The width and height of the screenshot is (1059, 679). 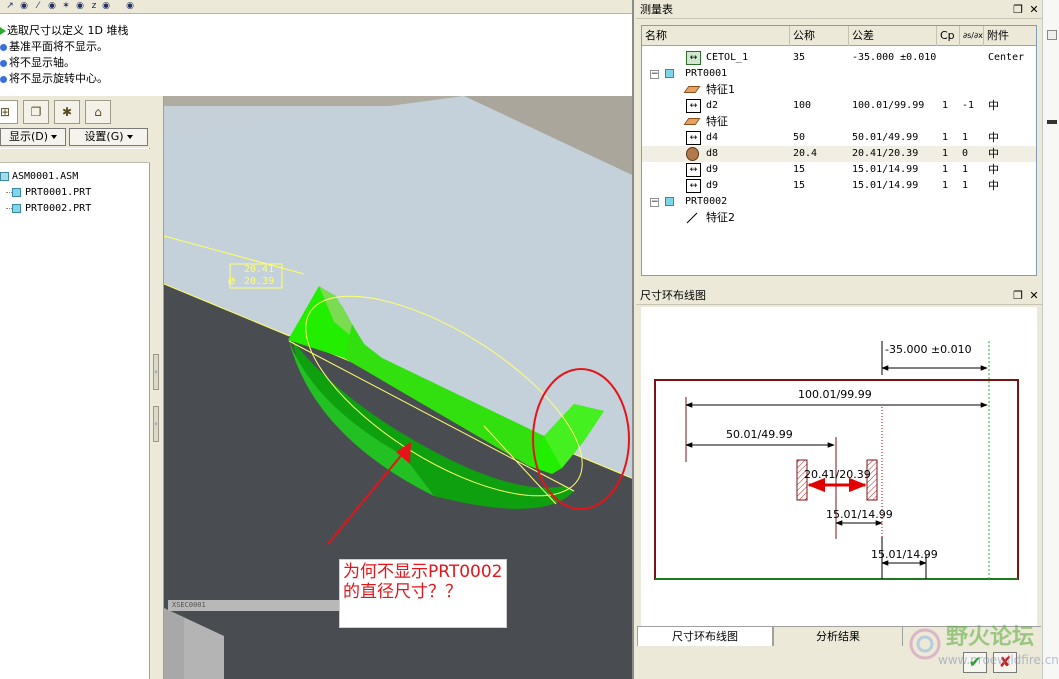 I want to click on column-sensitivity: ∂s/∂x, so click(x=972, y=36).